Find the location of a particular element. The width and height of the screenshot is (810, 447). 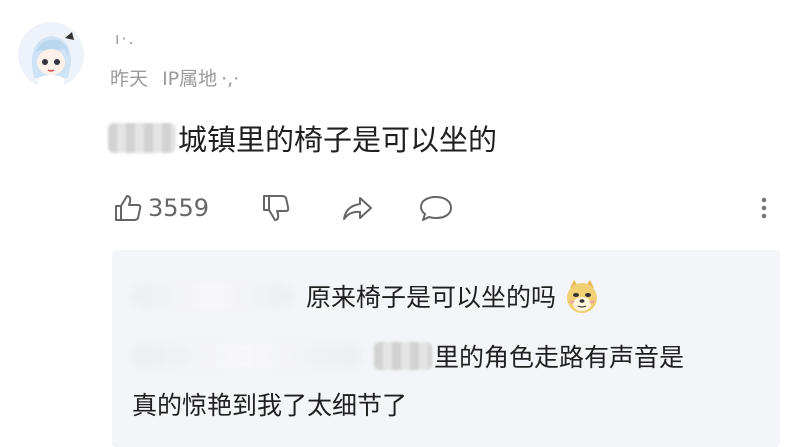

more-vertical-icon is located at coordinates (764, 208).